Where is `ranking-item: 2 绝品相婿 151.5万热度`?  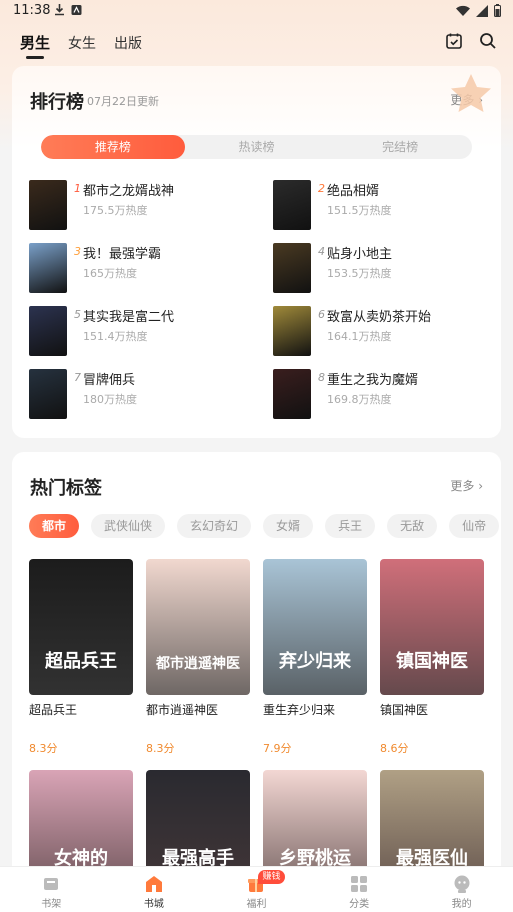
ranking-item: 2 绝品相婿 151.5万热度 is located at coordinates (388, 206).